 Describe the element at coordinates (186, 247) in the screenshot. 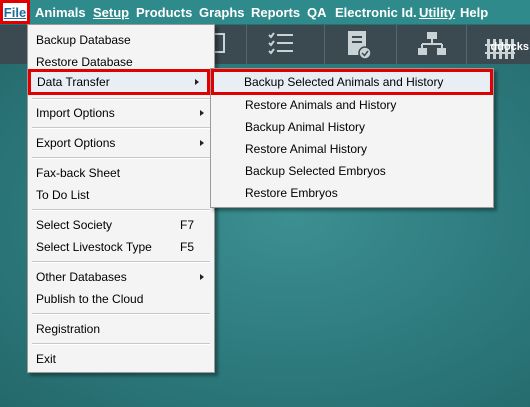

I see `shortcut-label: F5` at that location.